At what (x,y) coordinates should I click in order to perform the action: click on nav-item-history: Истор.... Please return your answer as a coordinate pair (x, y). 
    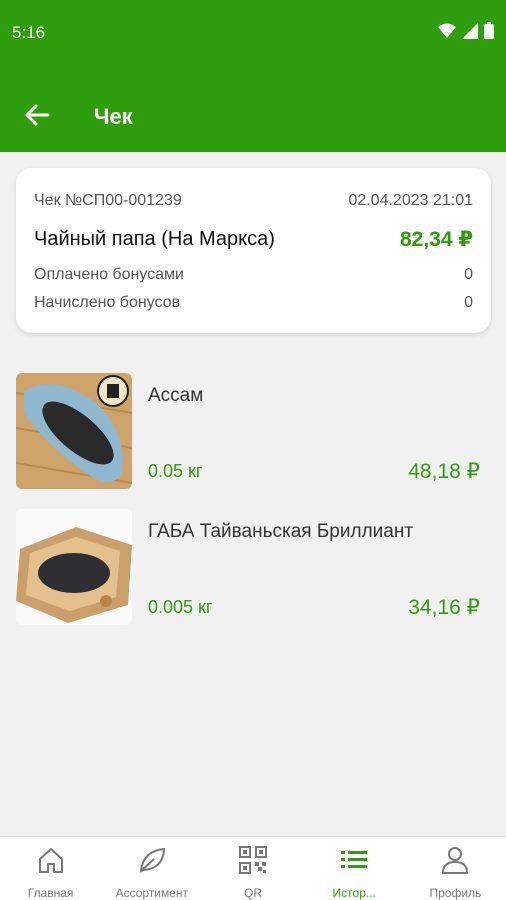
    Looking at the image, I should click on (354, 868).